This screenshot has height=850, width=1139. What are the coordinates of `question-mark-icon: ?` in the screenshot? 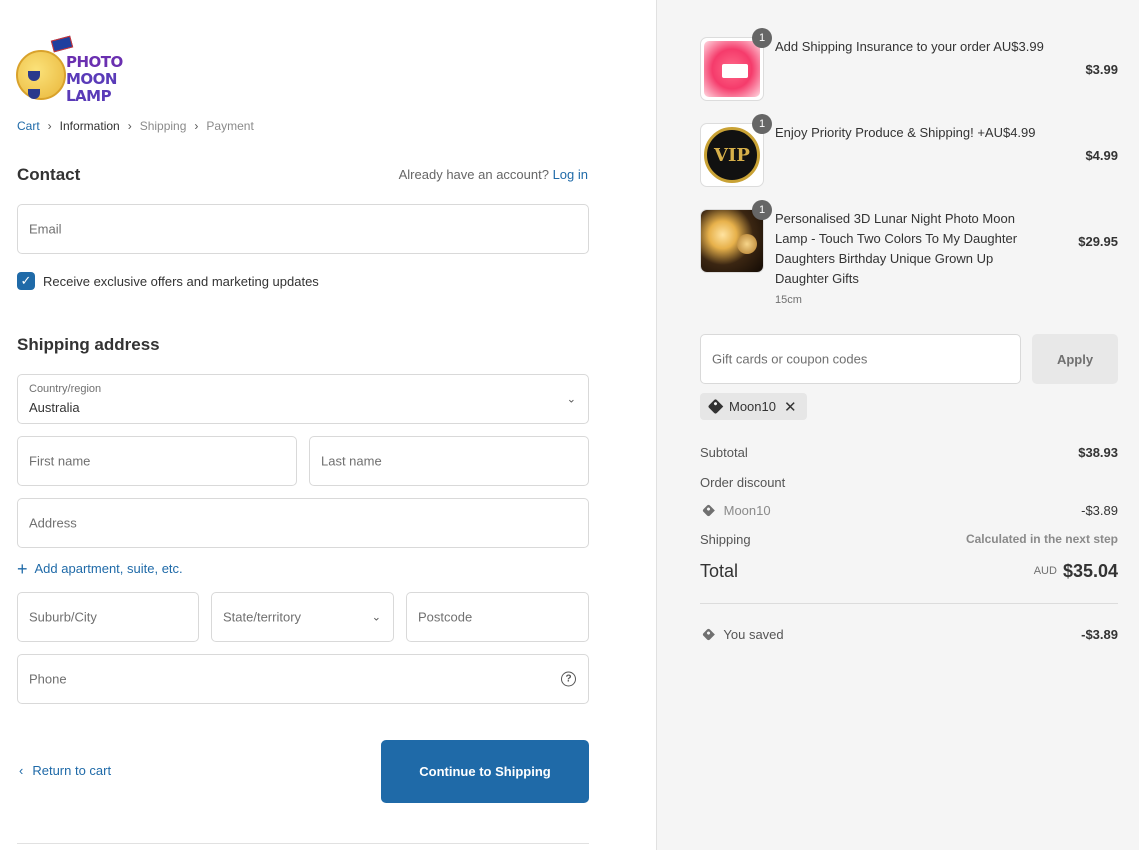 It's located at (568, 679).